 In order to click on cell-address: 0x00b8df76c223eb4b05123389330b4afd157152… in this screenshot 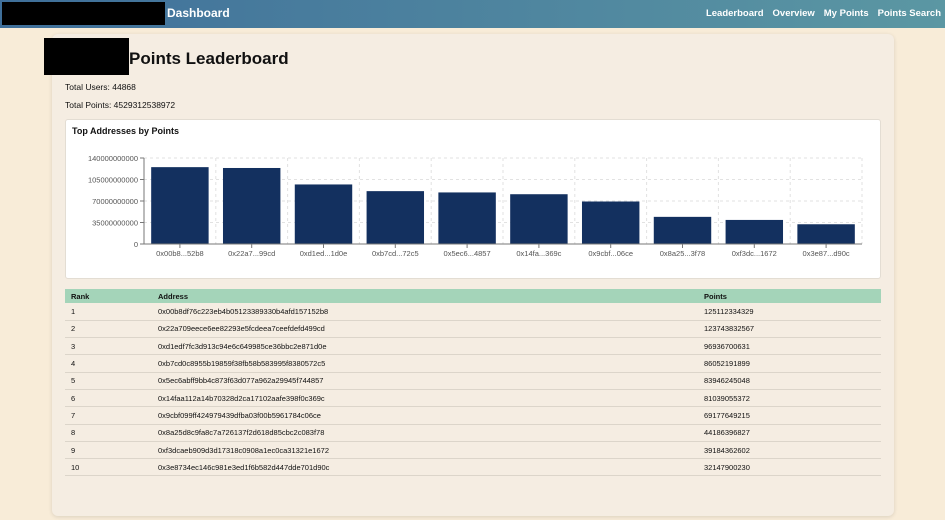, I will do `click(425, 312)`.